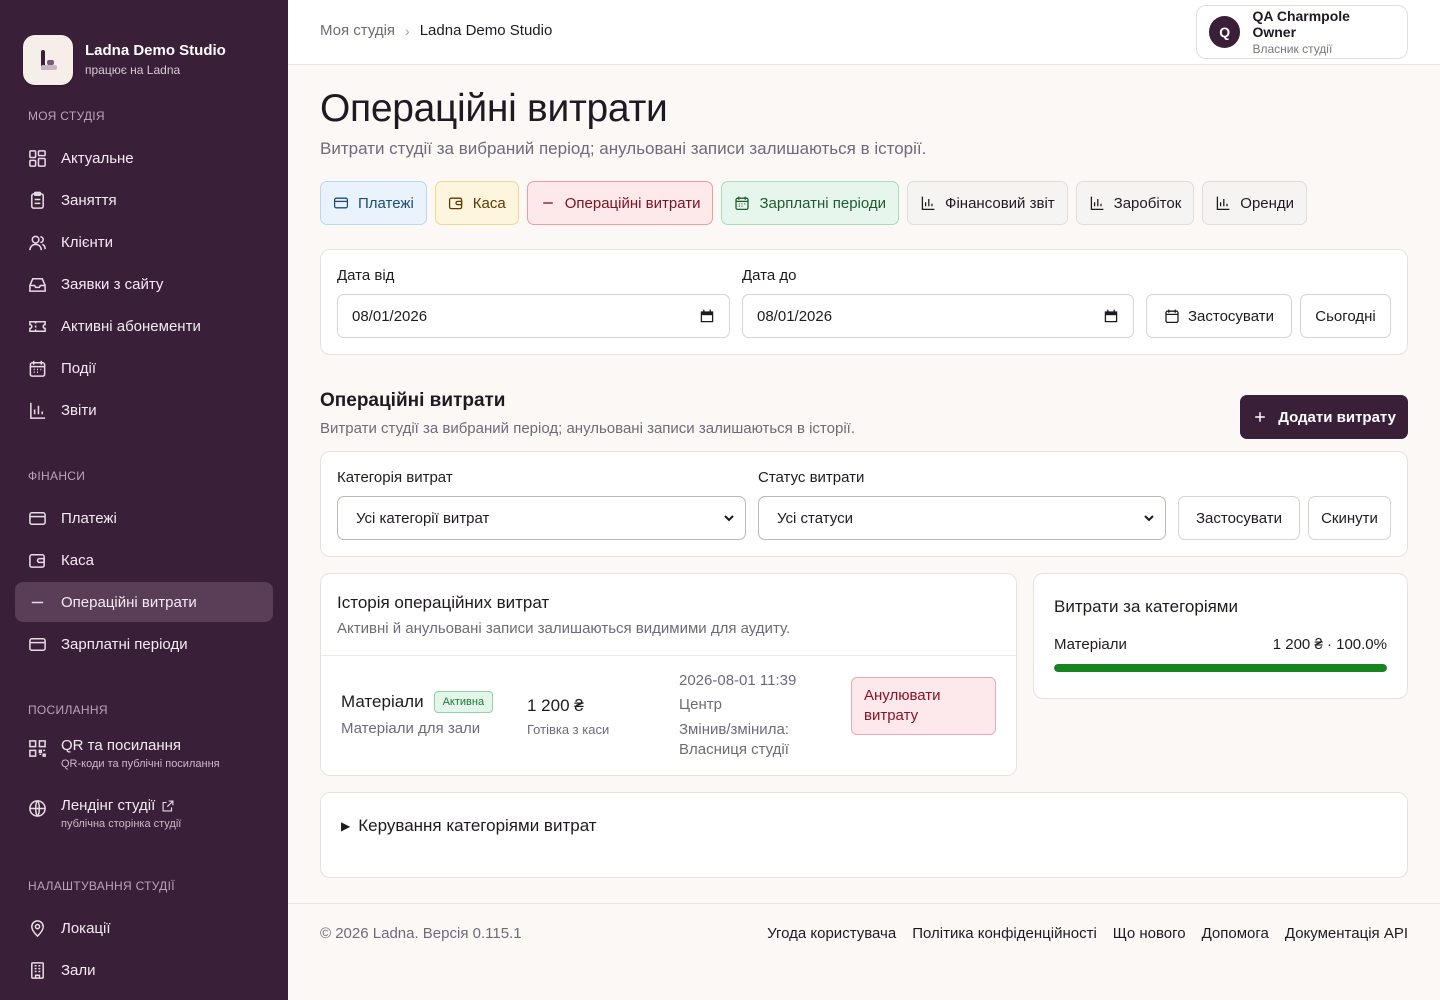  I want to click on footer-link-terms: Угода користувача, so click(831, 933).